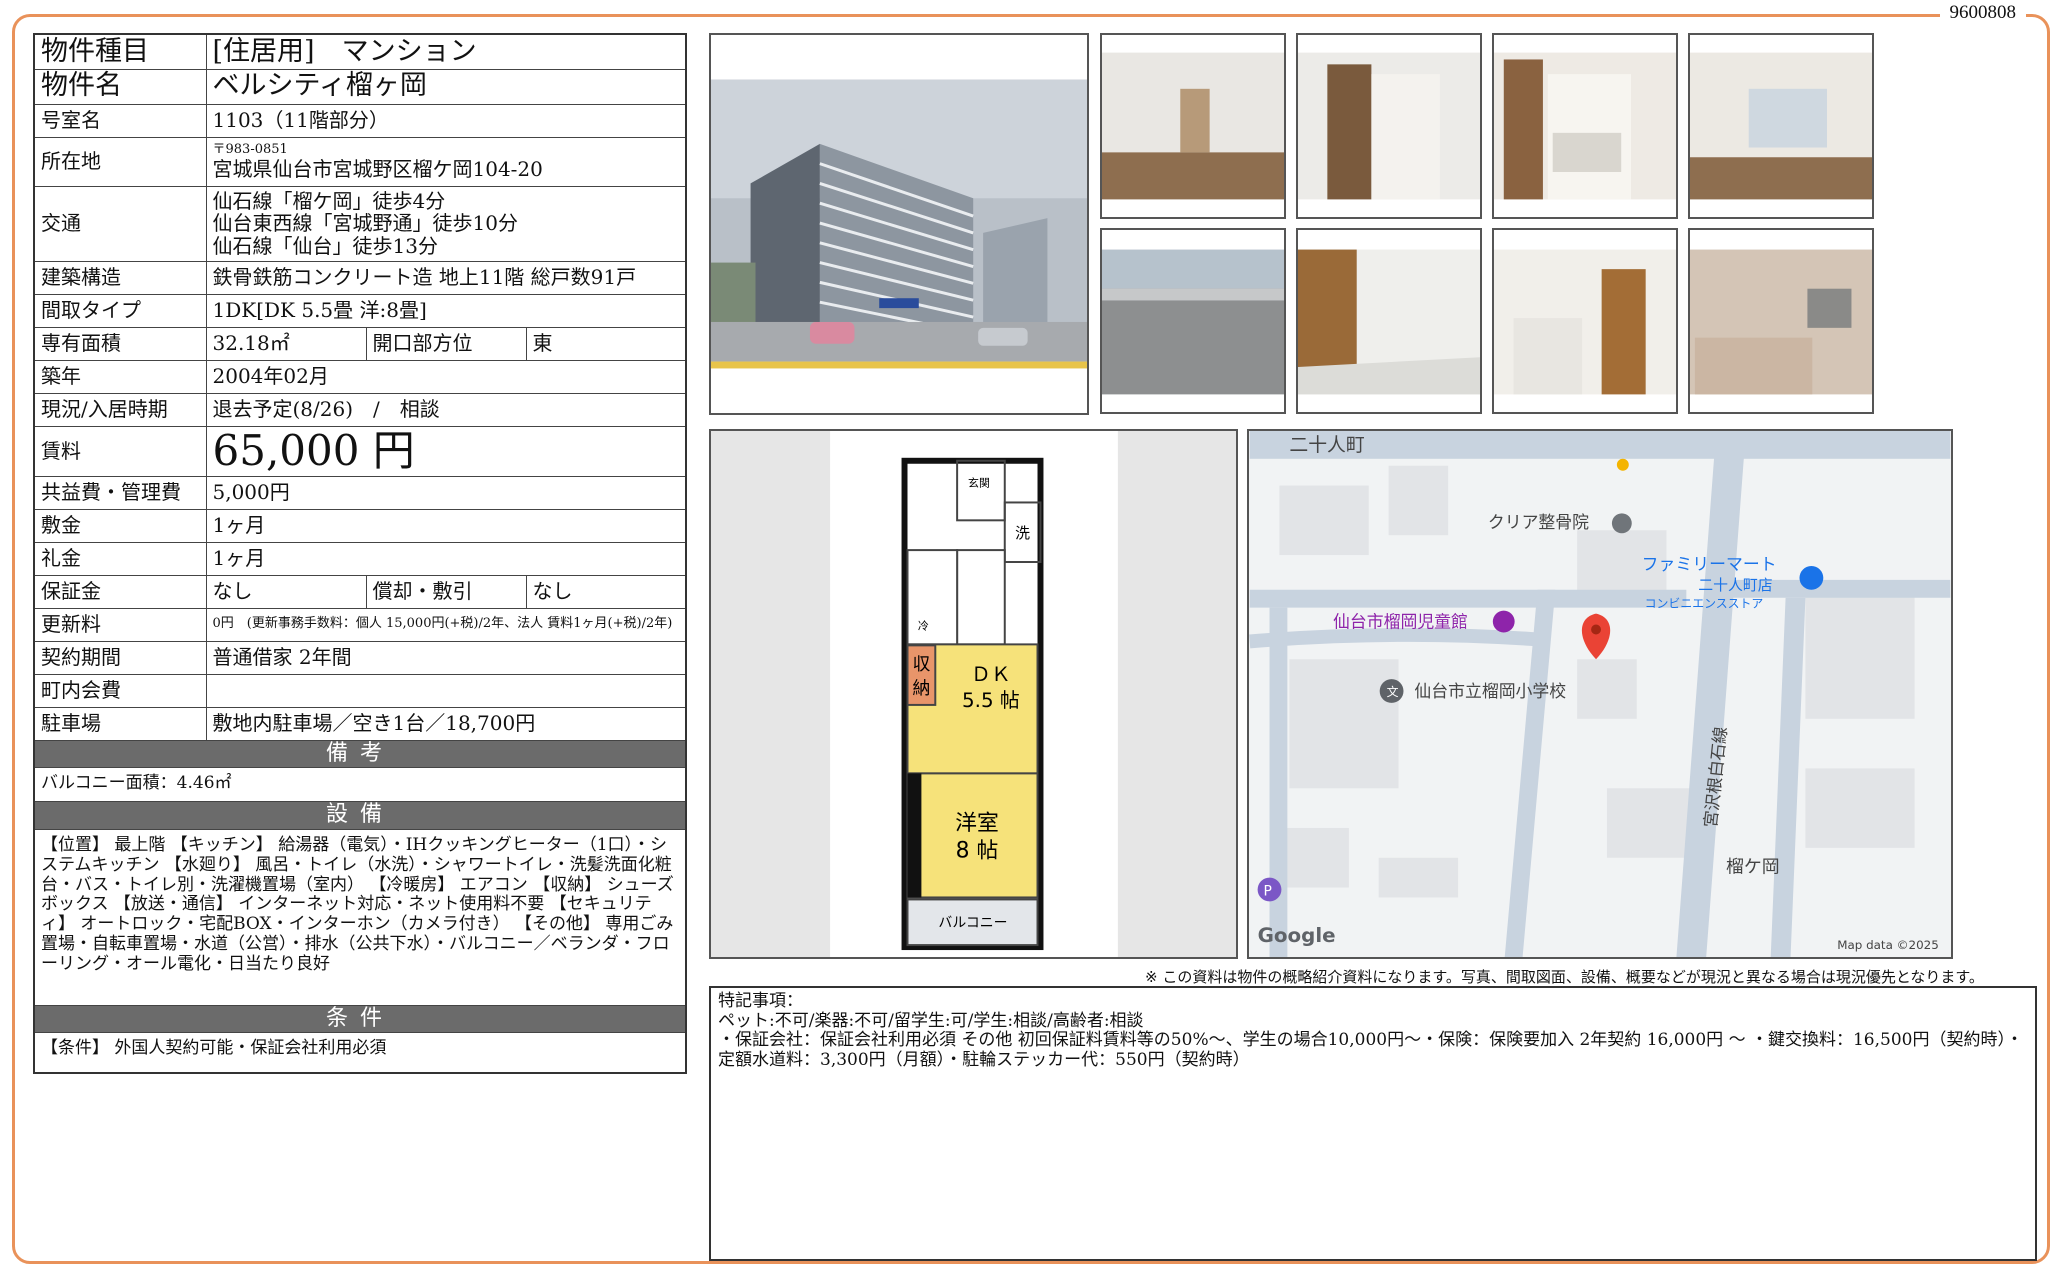 Image resolution: width=2056 pixels, height=1265 pixels. What do you see at coordinates (1393, 692) in the screenshot?
I see `map-school-icon: 文` at bounding box center [1393, 692].